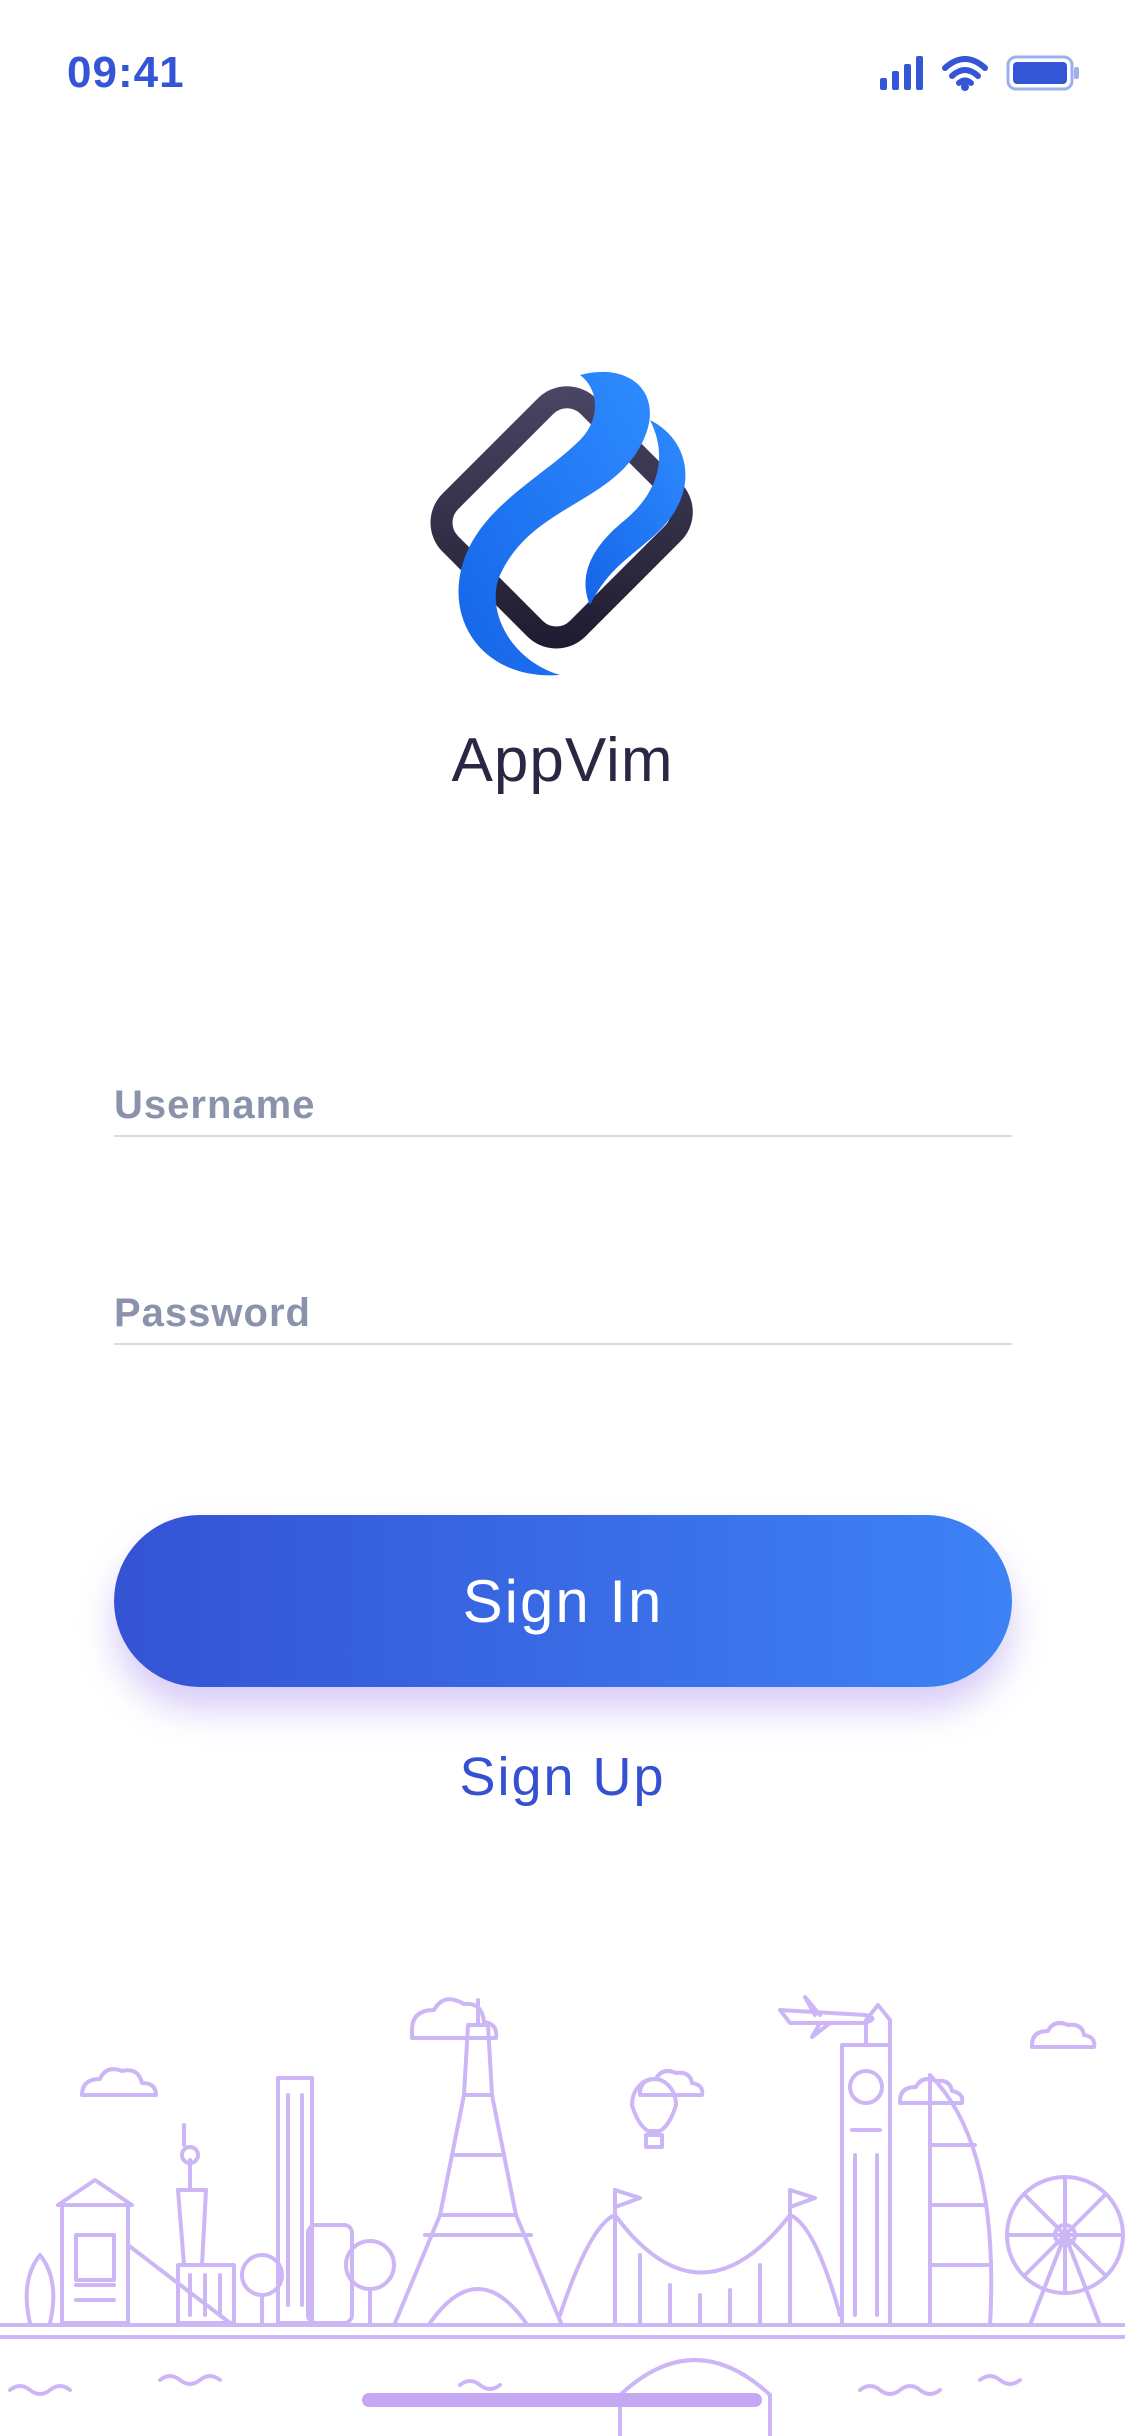 This screenshot has width=1125, height=2436. Describe the element at coordinates (562, 75) in the screenshot. I see `status-bar: 09:41` at that location.